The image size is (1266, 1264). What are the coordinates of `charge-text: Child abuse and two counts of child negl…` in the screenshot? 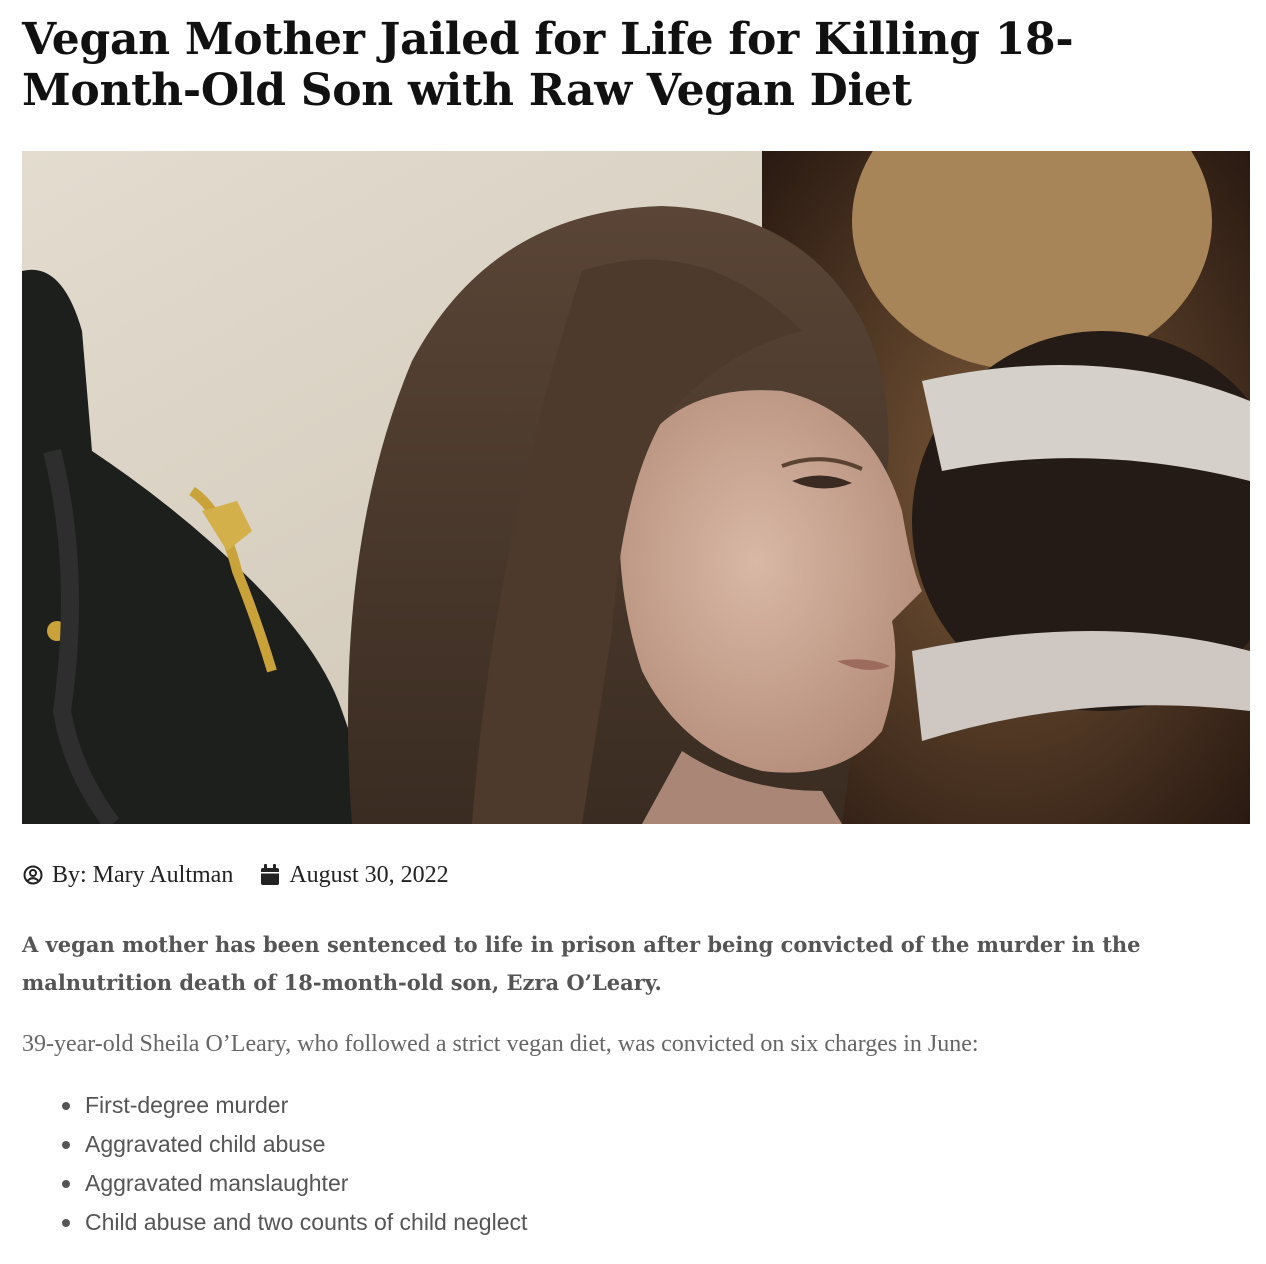 It's located at (306, 1222).